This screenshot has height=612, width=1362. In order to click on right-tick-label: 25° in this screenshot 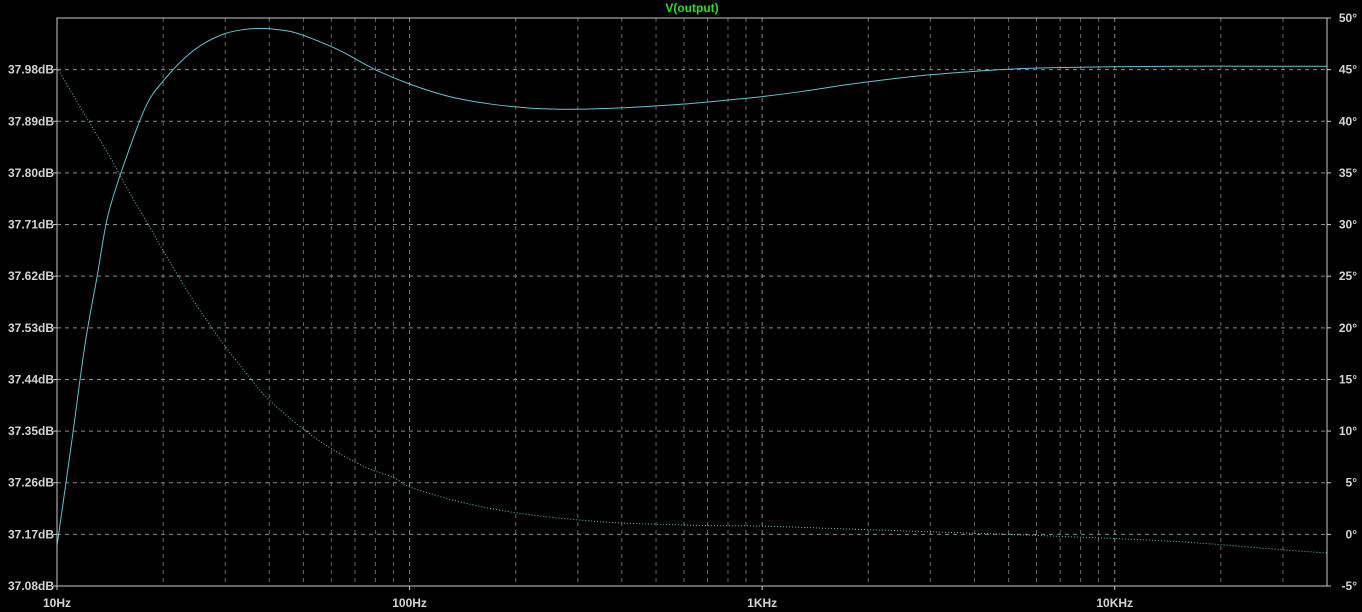, I will do `click(1348, 276)`.